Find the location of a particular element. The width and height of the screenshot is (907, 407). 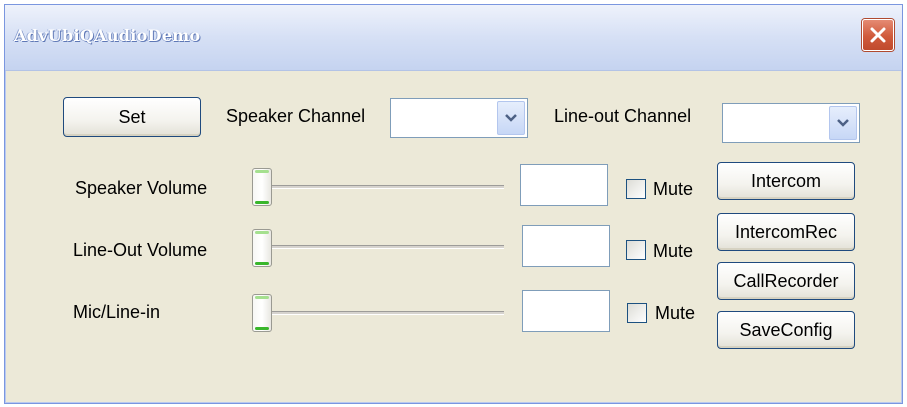

speaker-volume-track is located at coordinates (381, 187).